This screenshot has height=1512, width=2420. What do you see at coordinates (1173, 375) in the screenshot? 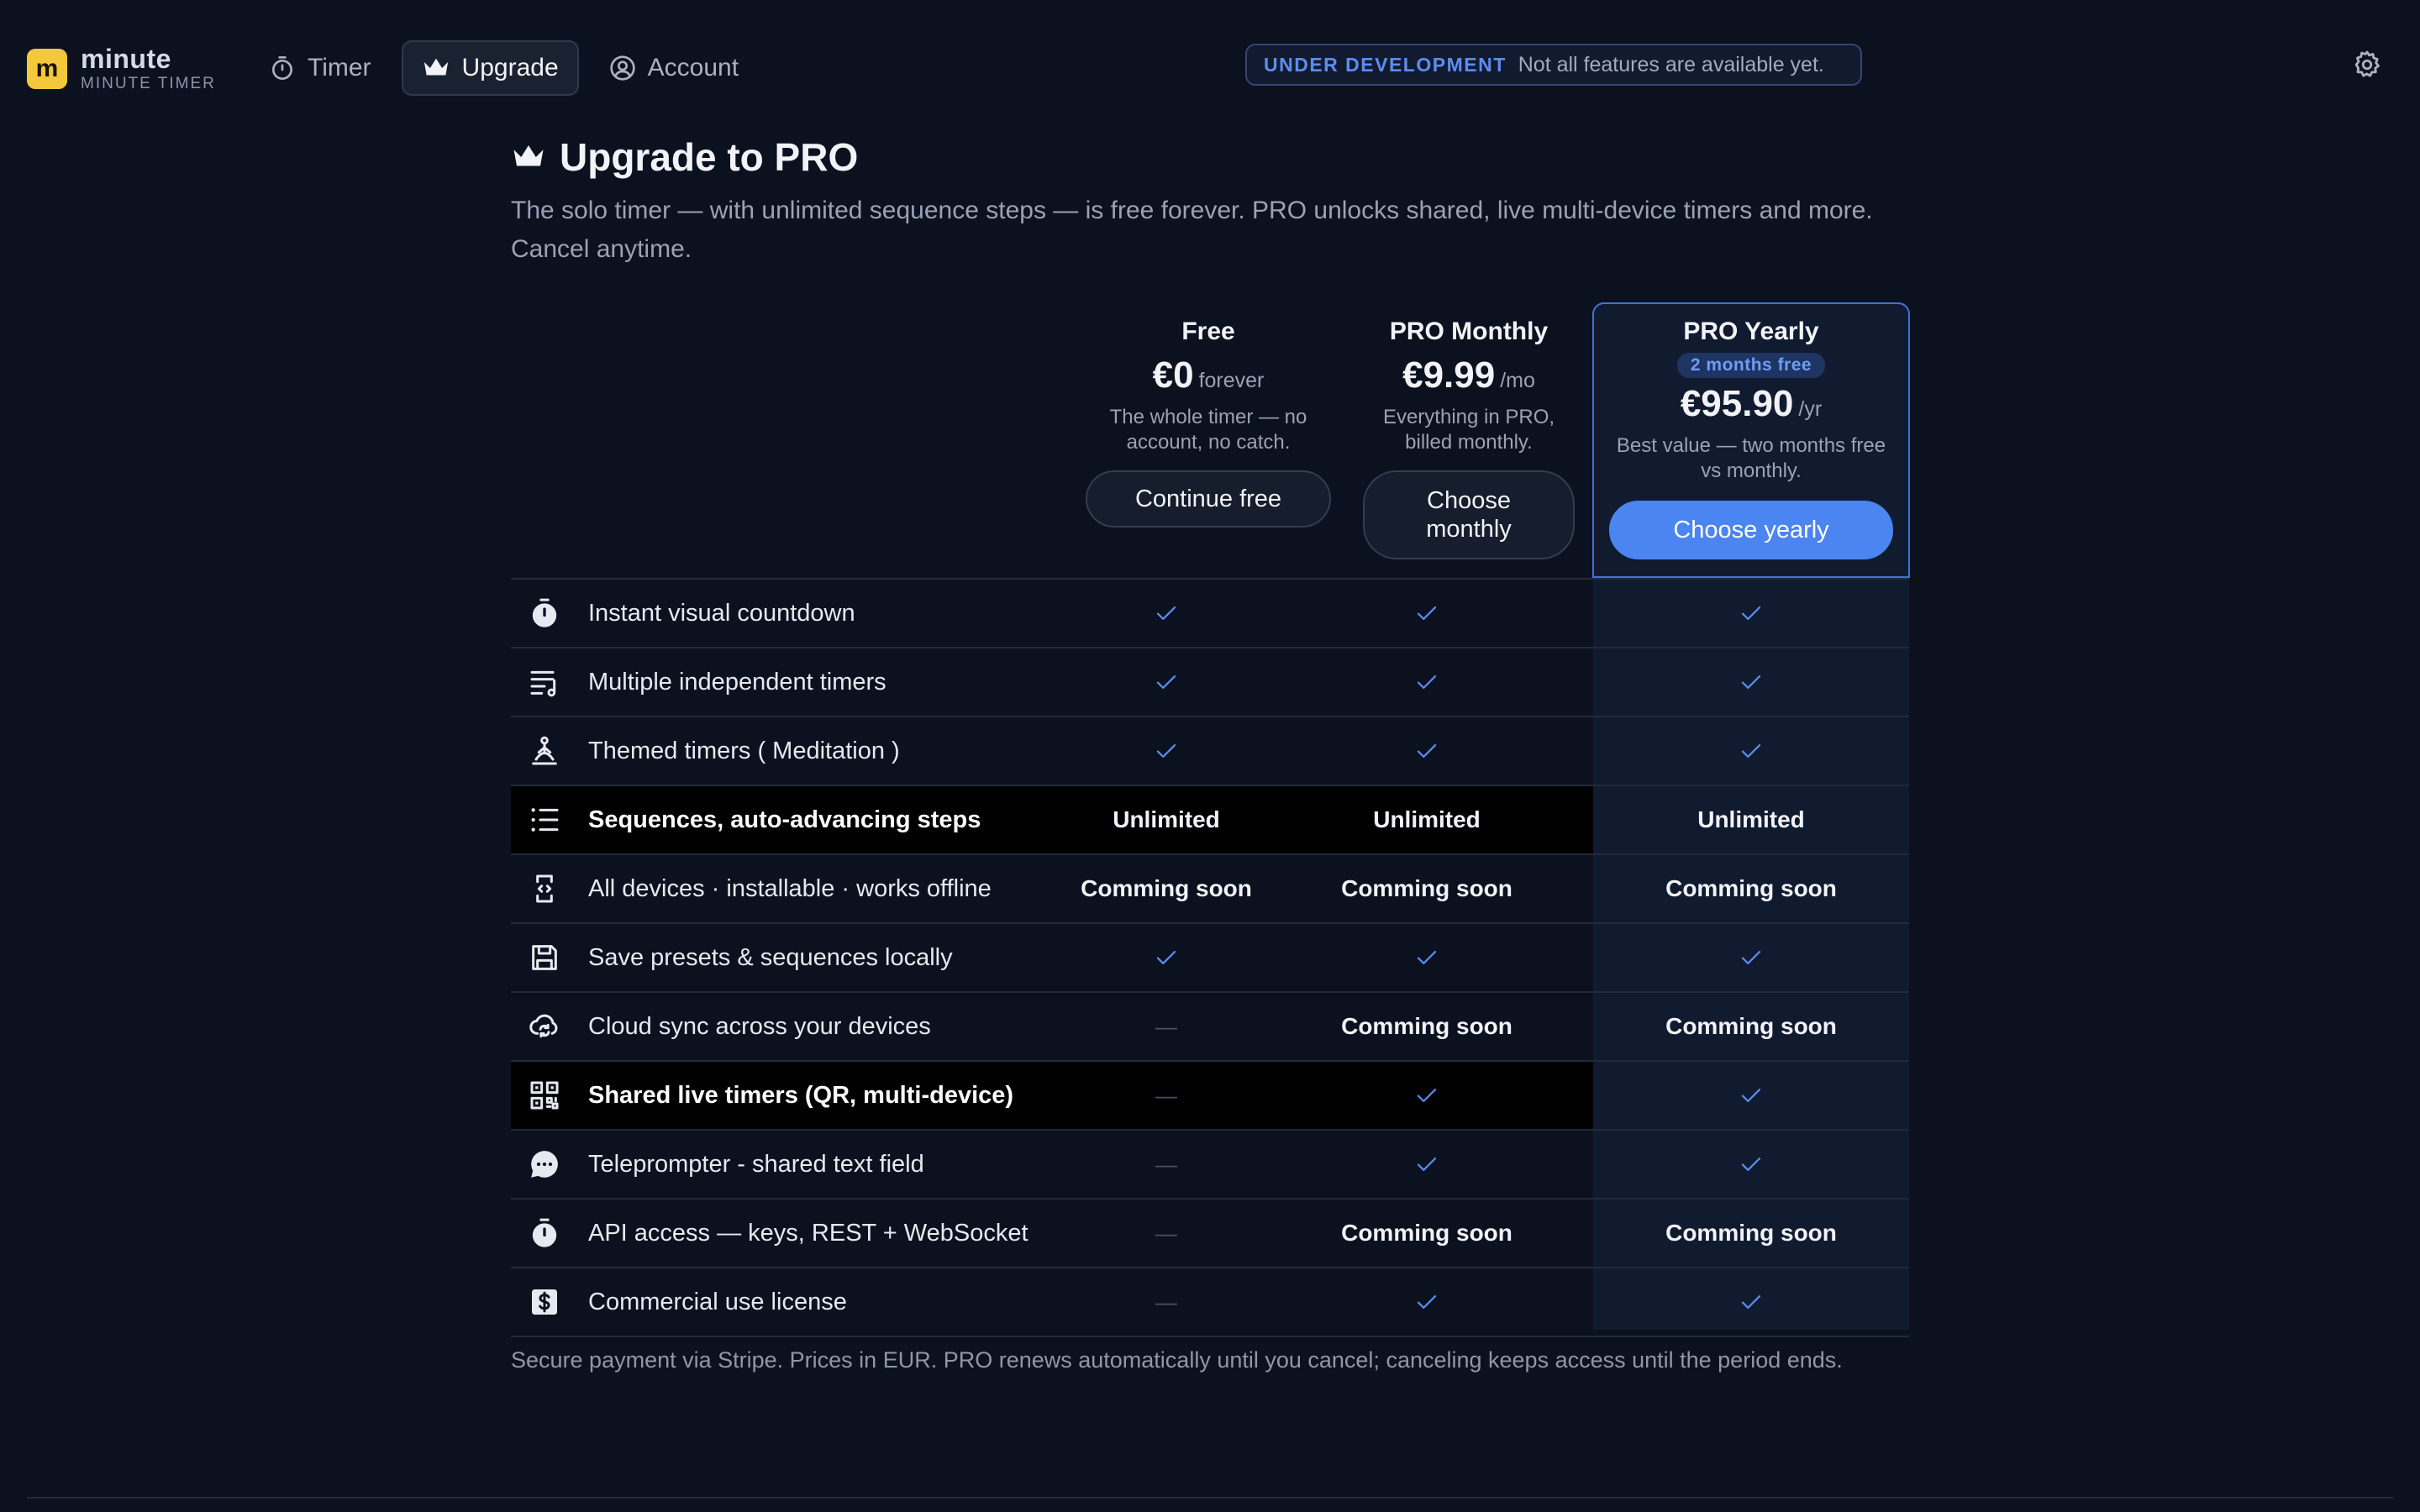
I see `plan-price: €0` at bounding box center [1173, 375].